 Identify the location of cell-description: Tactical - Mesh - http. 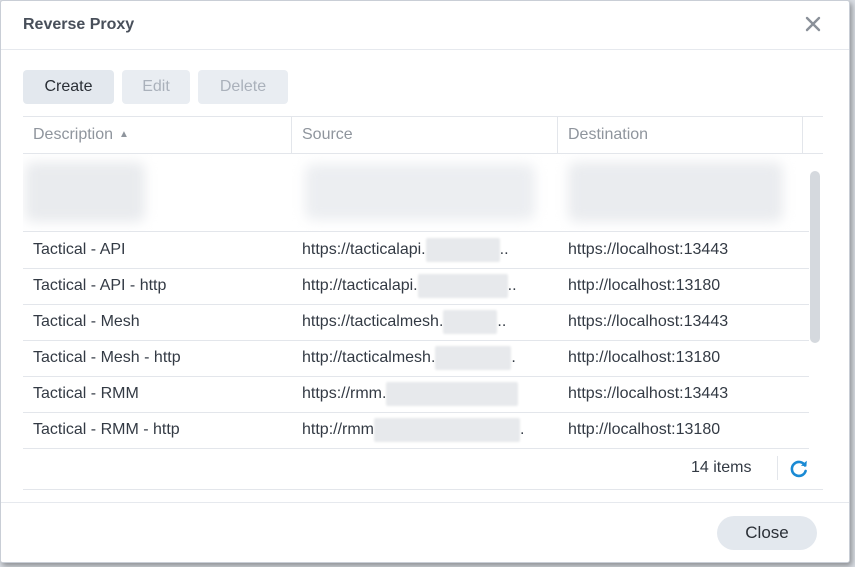
(107, 357).